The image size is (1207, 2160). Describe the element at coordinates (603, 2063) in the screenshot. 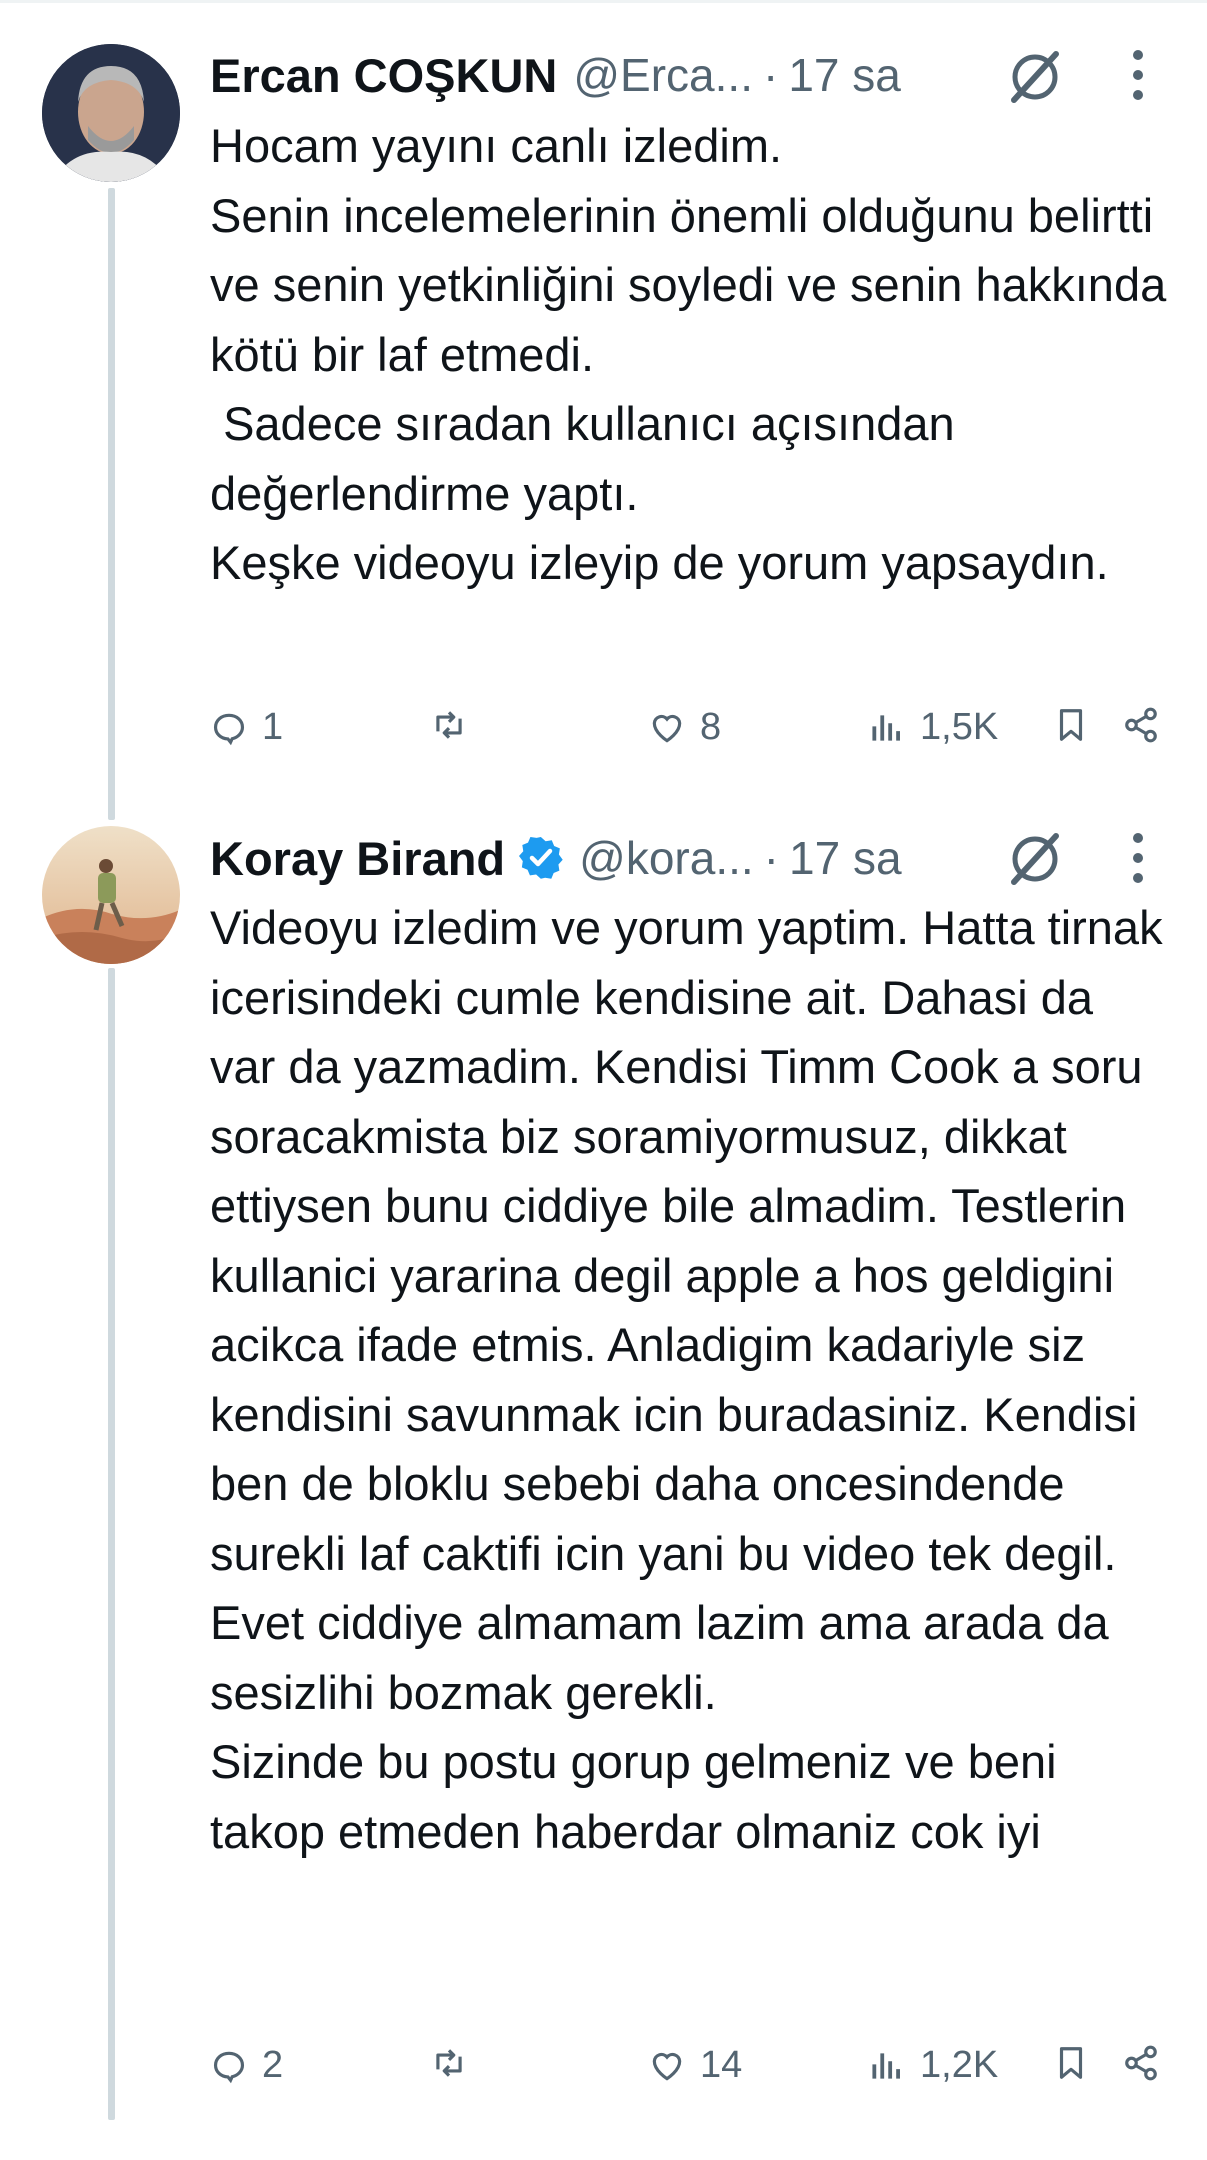

I see `tweet-actions: 2 14 1,2K` at that location.